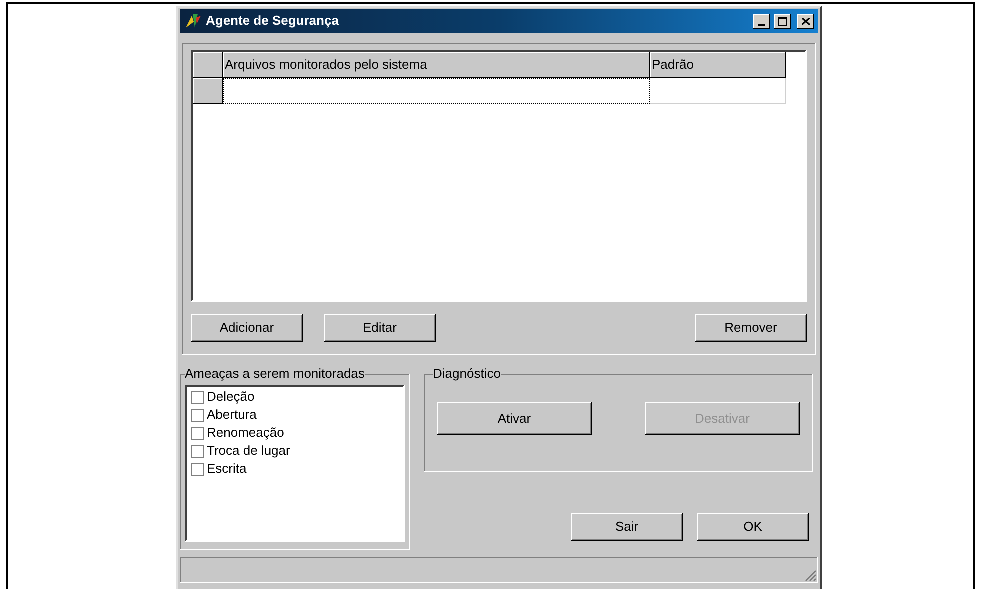 The image size is (981, 589). I want to click on checkbox-label: Escrita, so click(227, 469).